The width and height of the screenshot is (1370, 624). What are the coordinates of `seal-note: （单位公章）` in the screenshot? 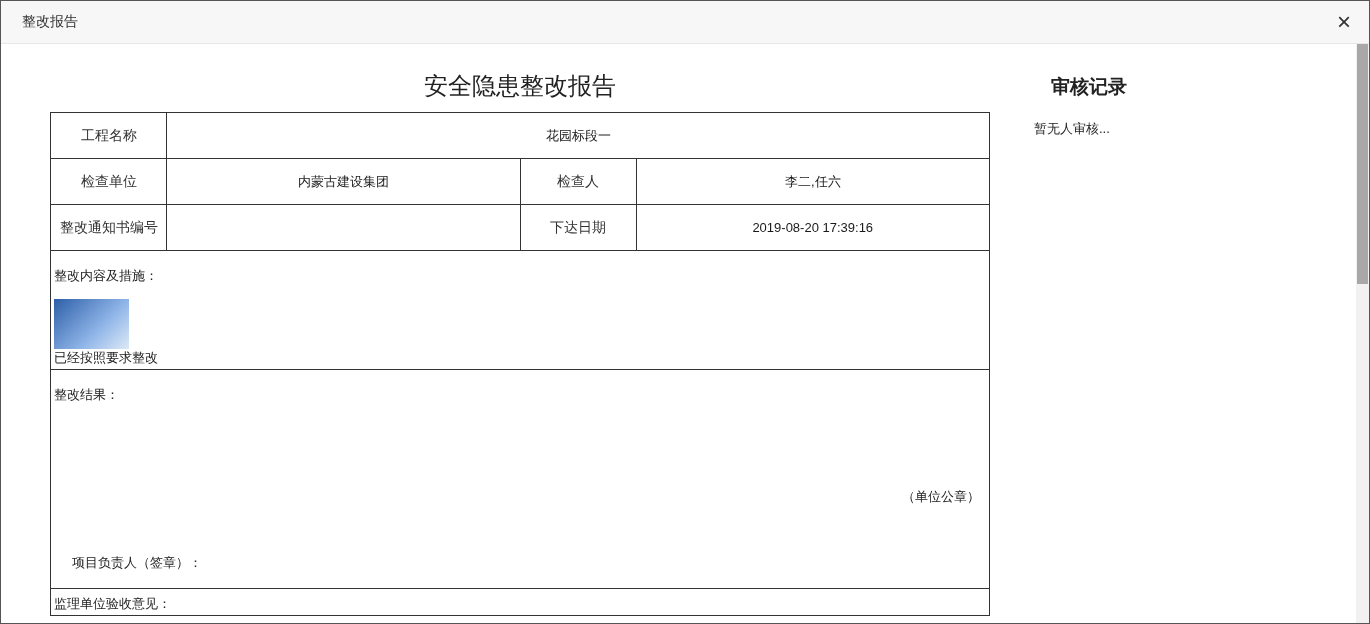 It's located at (941, 497).